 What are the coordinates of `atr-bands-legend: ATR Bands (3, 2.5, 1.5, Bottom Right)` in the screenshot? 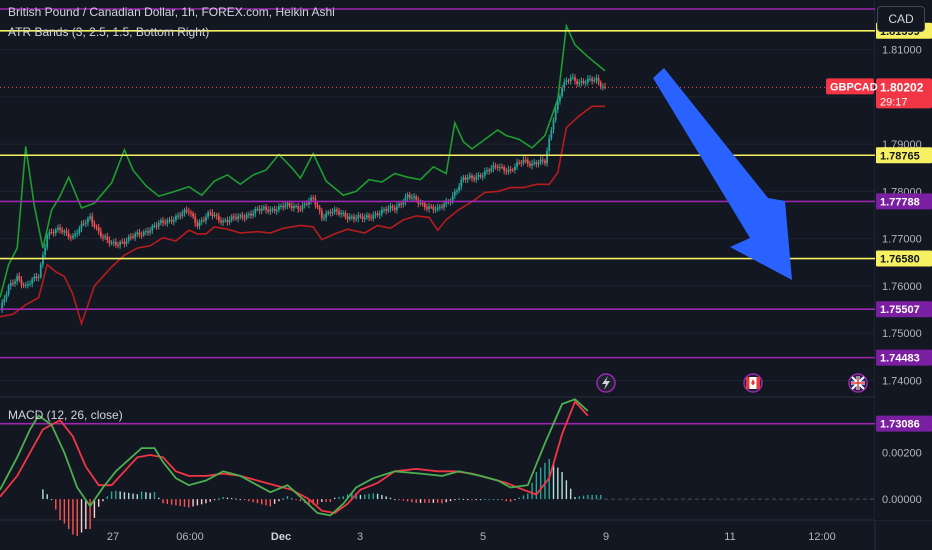 It's located at (108, 32).